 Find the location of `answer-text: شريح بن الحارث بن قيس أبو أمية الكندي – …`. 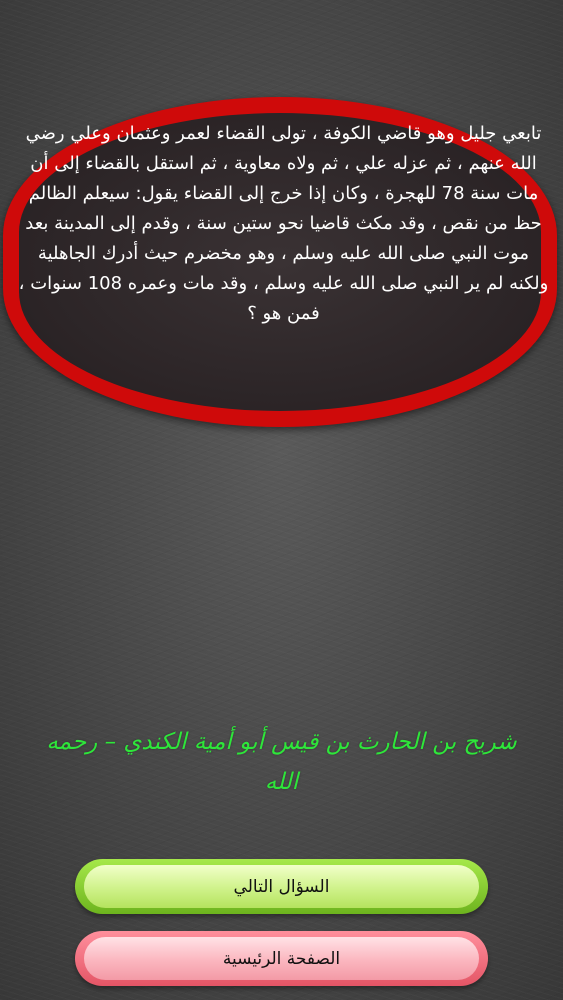

answer-text: شريح بن الحارث بن قيس أبو أمية الكندي – … is located at coordinates (281, 762).